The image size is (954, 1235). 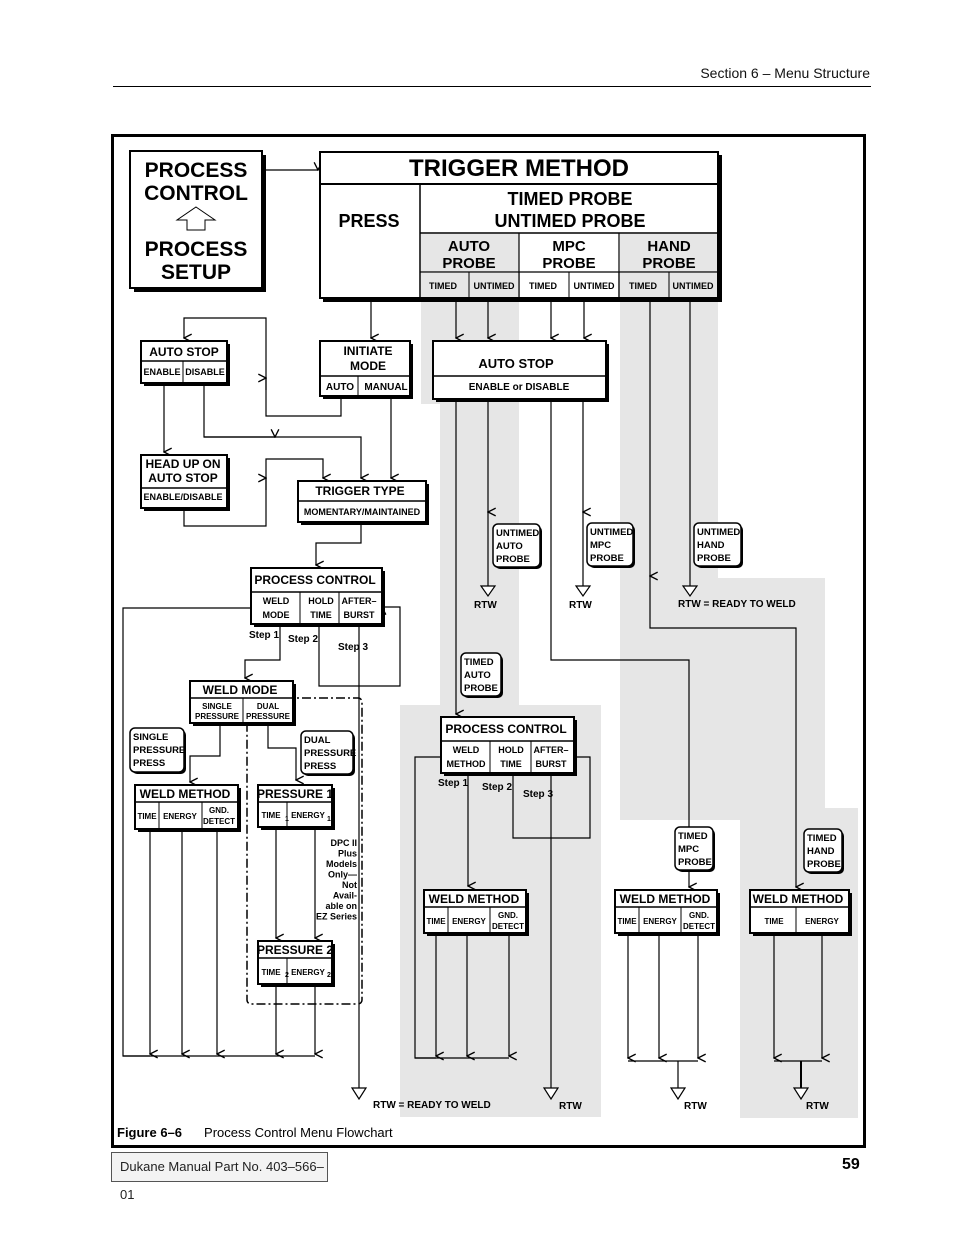 What do you see at coordinates (466, 764) in the screenshot?
I see `box-label: METHOD` at bounding box center [466, 764].